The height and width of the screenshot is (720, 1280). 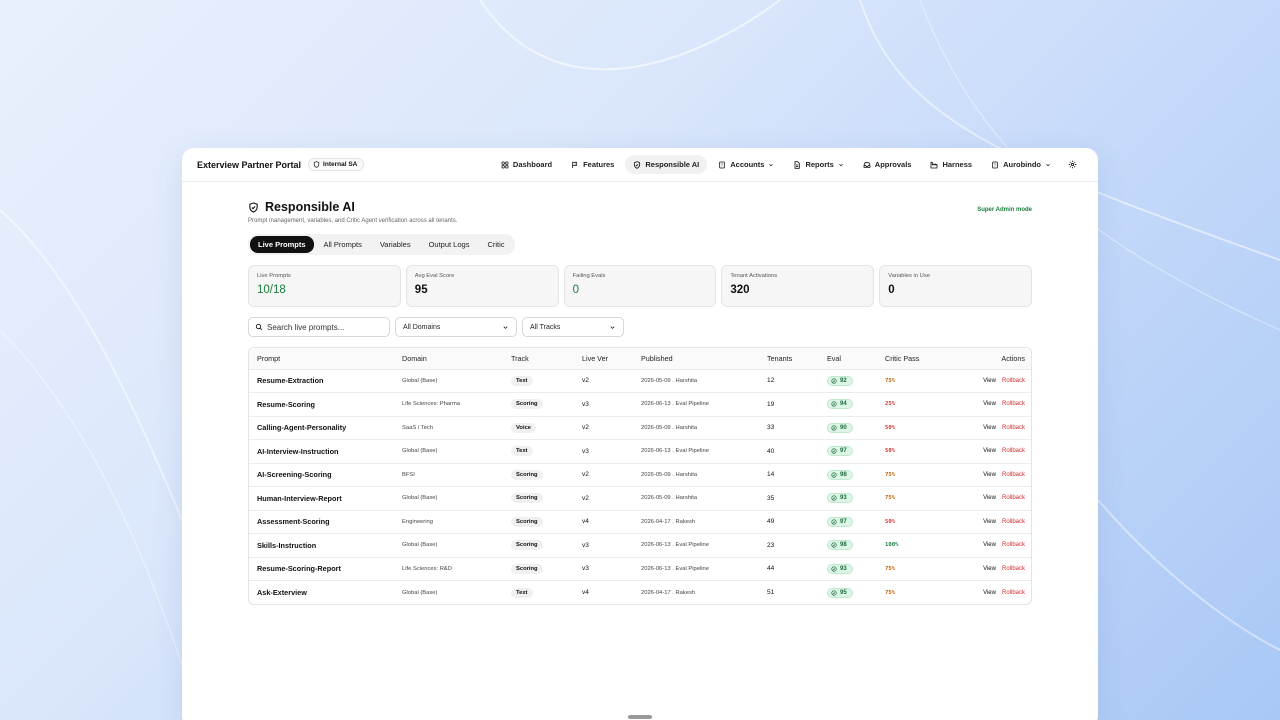 I want to click on grid-icon, so click(x=505, y=164).